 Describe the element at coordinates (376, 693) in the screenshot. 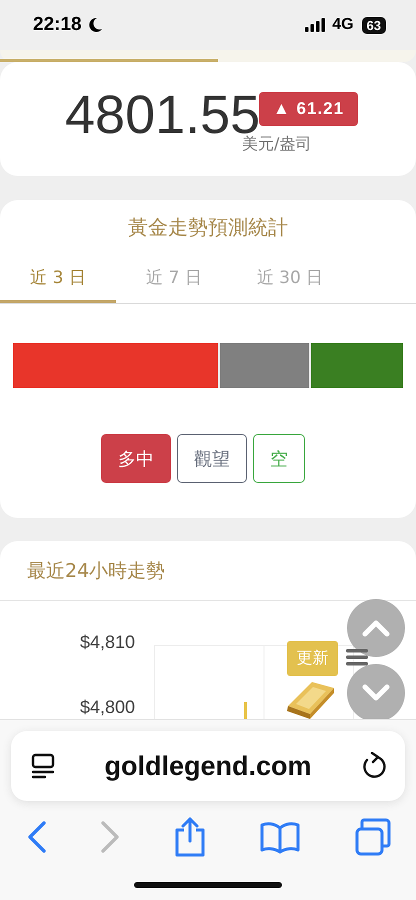

I see `chevron-down-icon` at that location.